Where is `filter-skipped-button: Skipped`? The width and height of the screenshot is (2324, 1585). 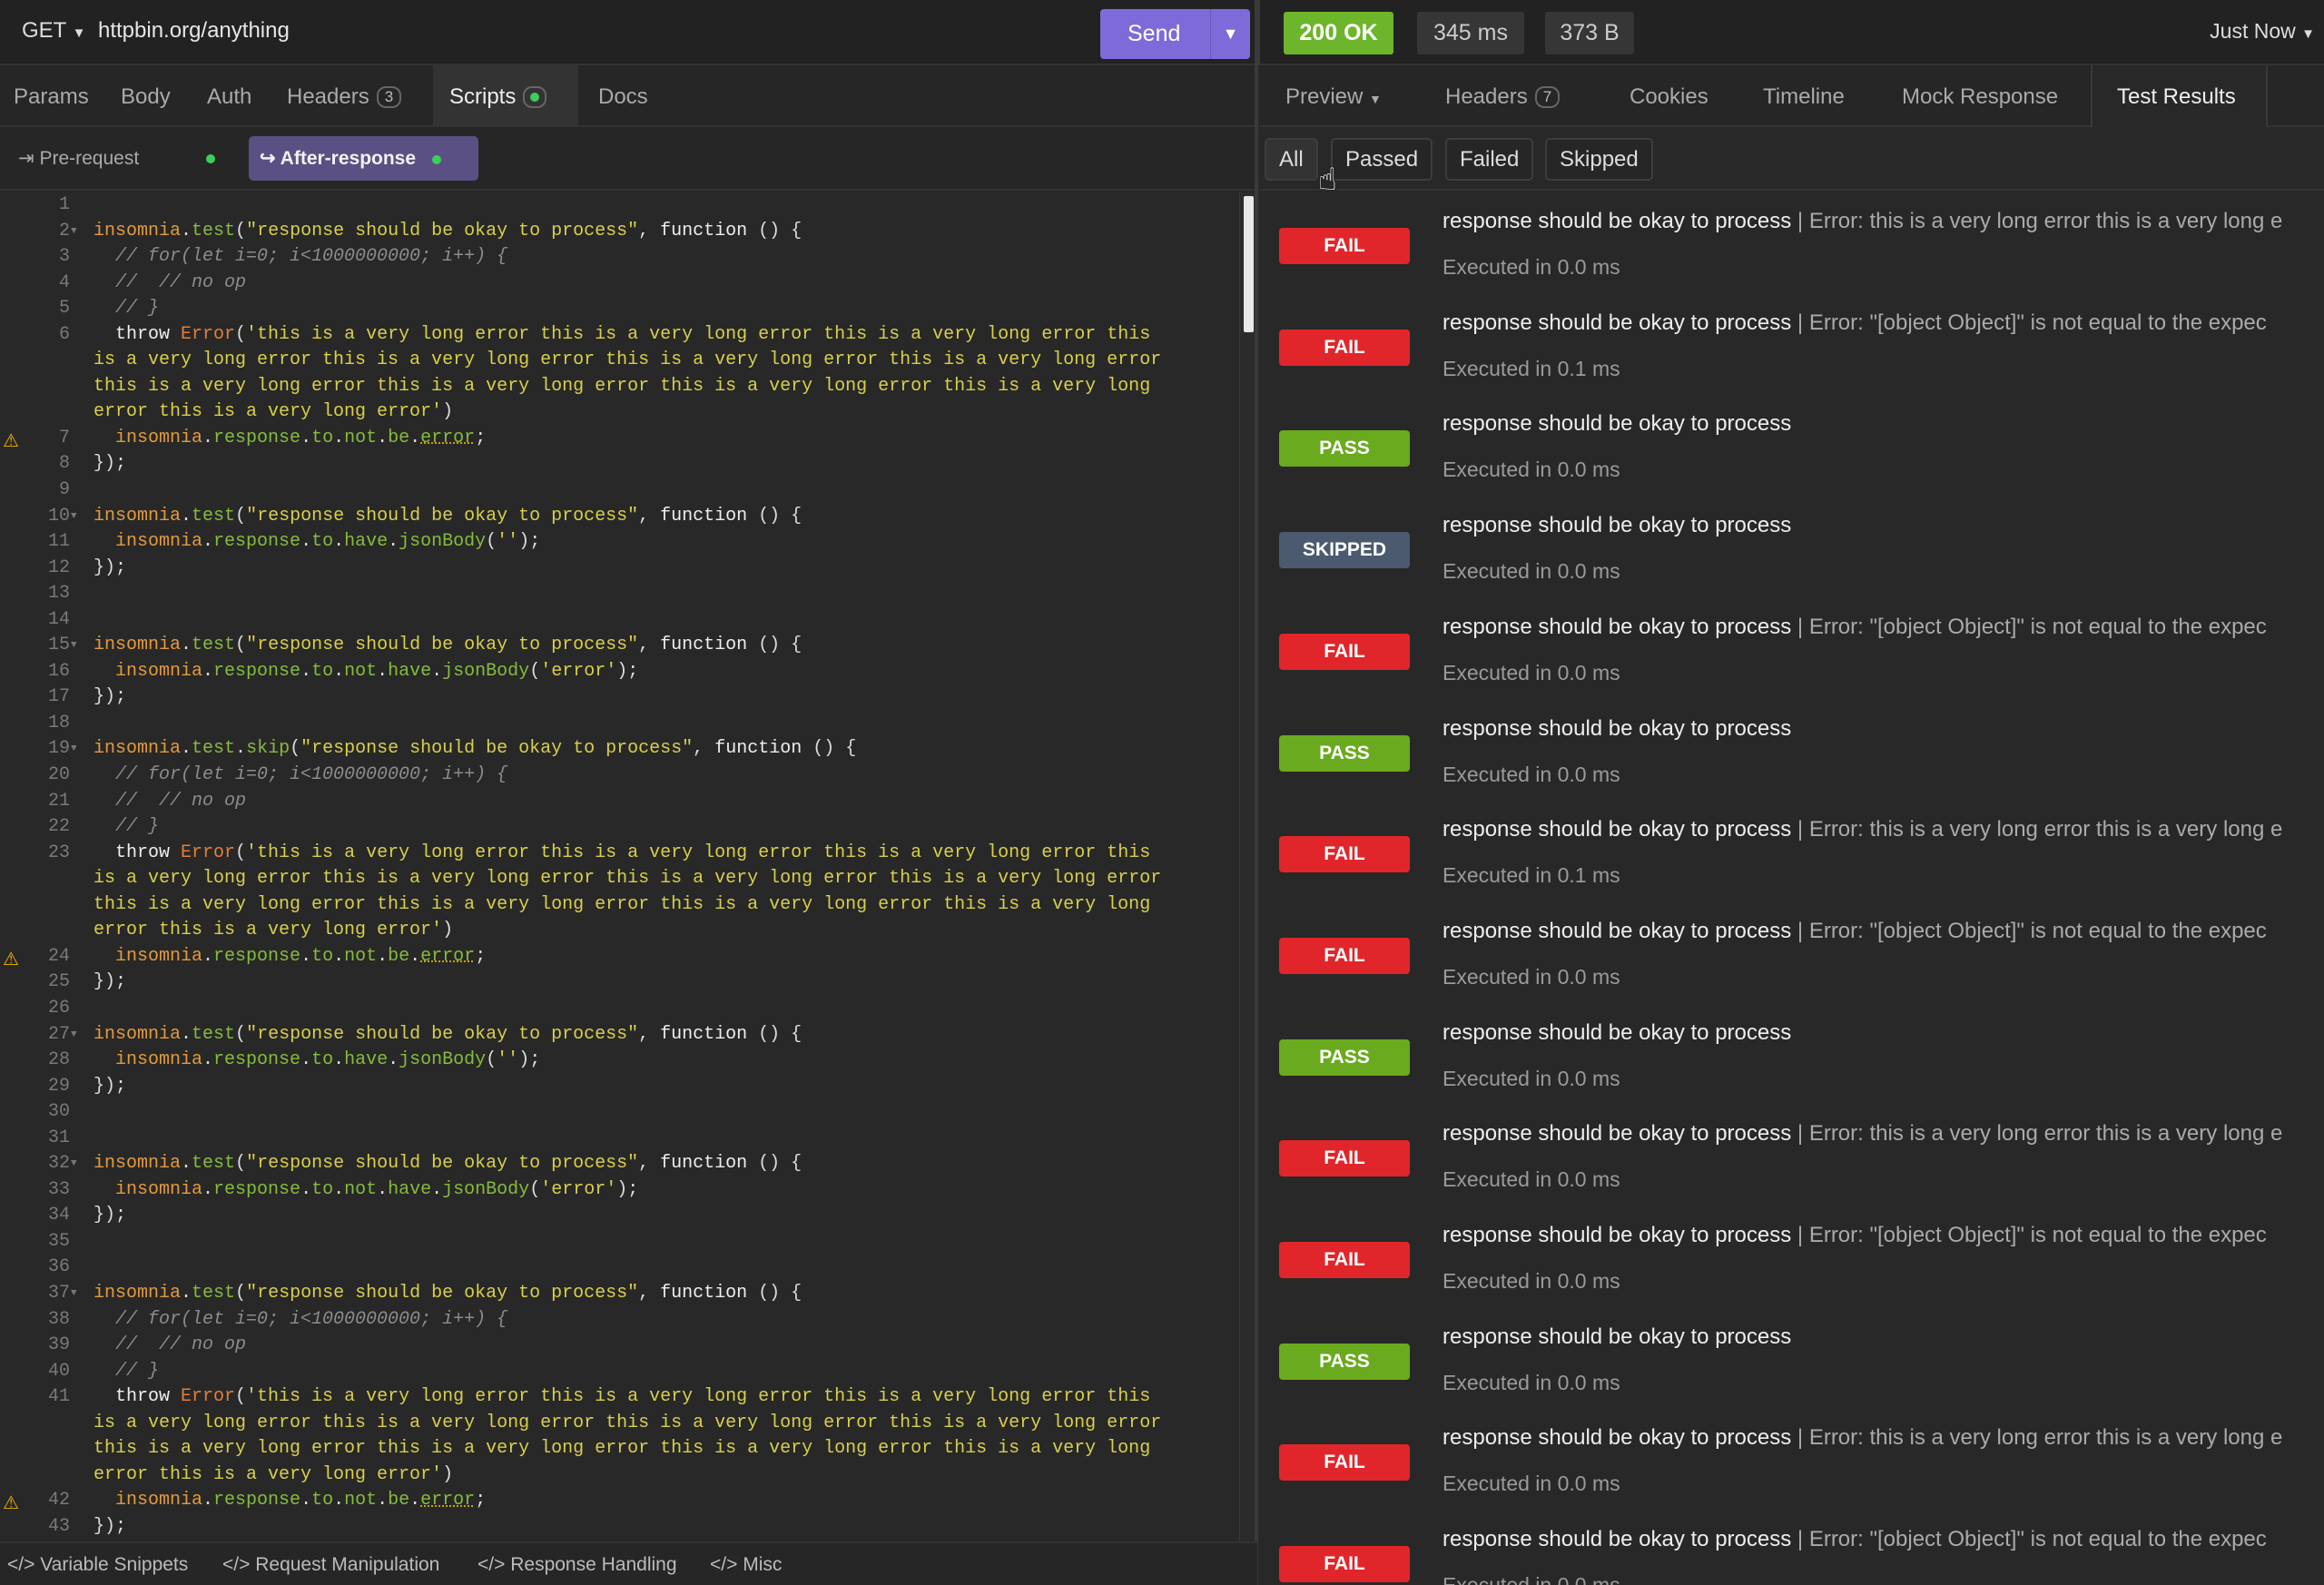 filter-skipped-button: Skipped is located at coordinates (1599, 160).